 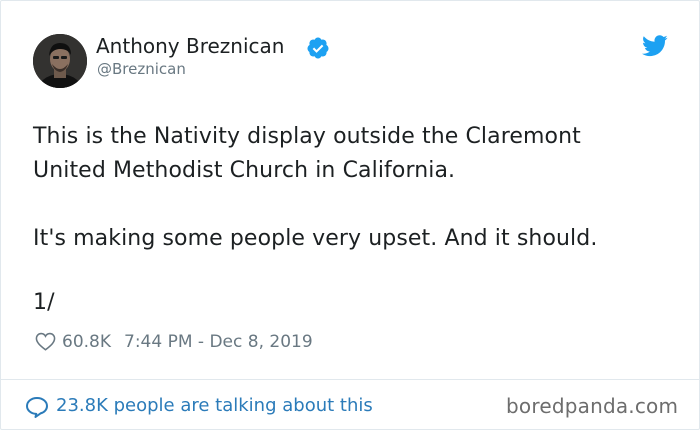 I want to click on tweet-text-line-2: United Methodist Church in California., so click(x=244, y=170).